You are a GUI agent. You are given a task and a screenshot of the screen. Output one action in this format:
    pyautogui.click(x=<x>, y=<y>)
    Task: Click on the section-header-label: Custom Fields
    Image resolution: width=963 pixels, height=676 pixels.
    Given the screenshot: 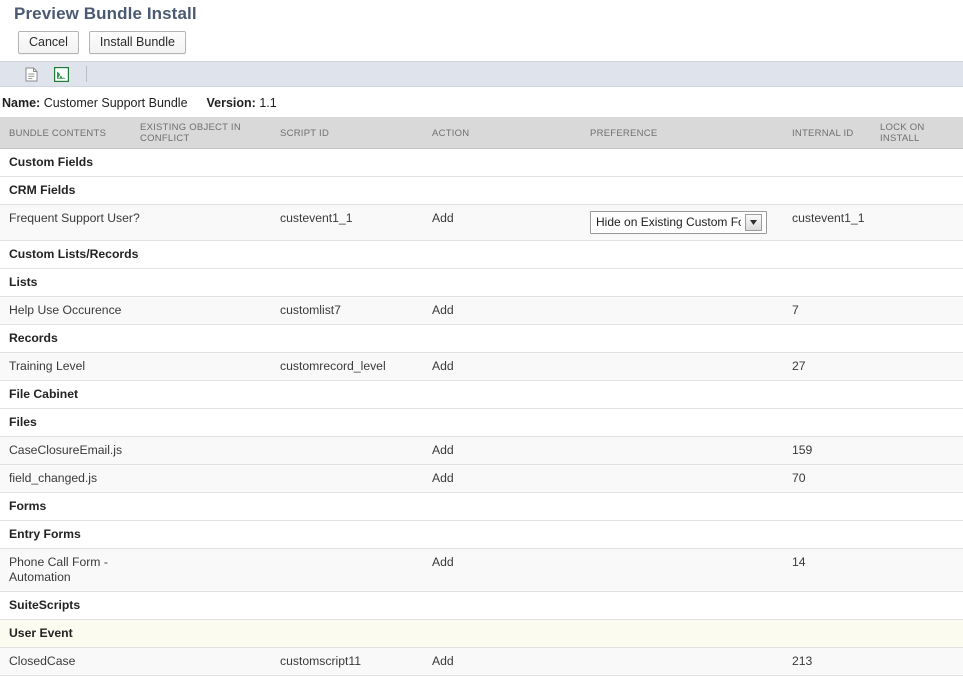 What is the action you would take?
    pyautogui.click(x=481, y=162)
    